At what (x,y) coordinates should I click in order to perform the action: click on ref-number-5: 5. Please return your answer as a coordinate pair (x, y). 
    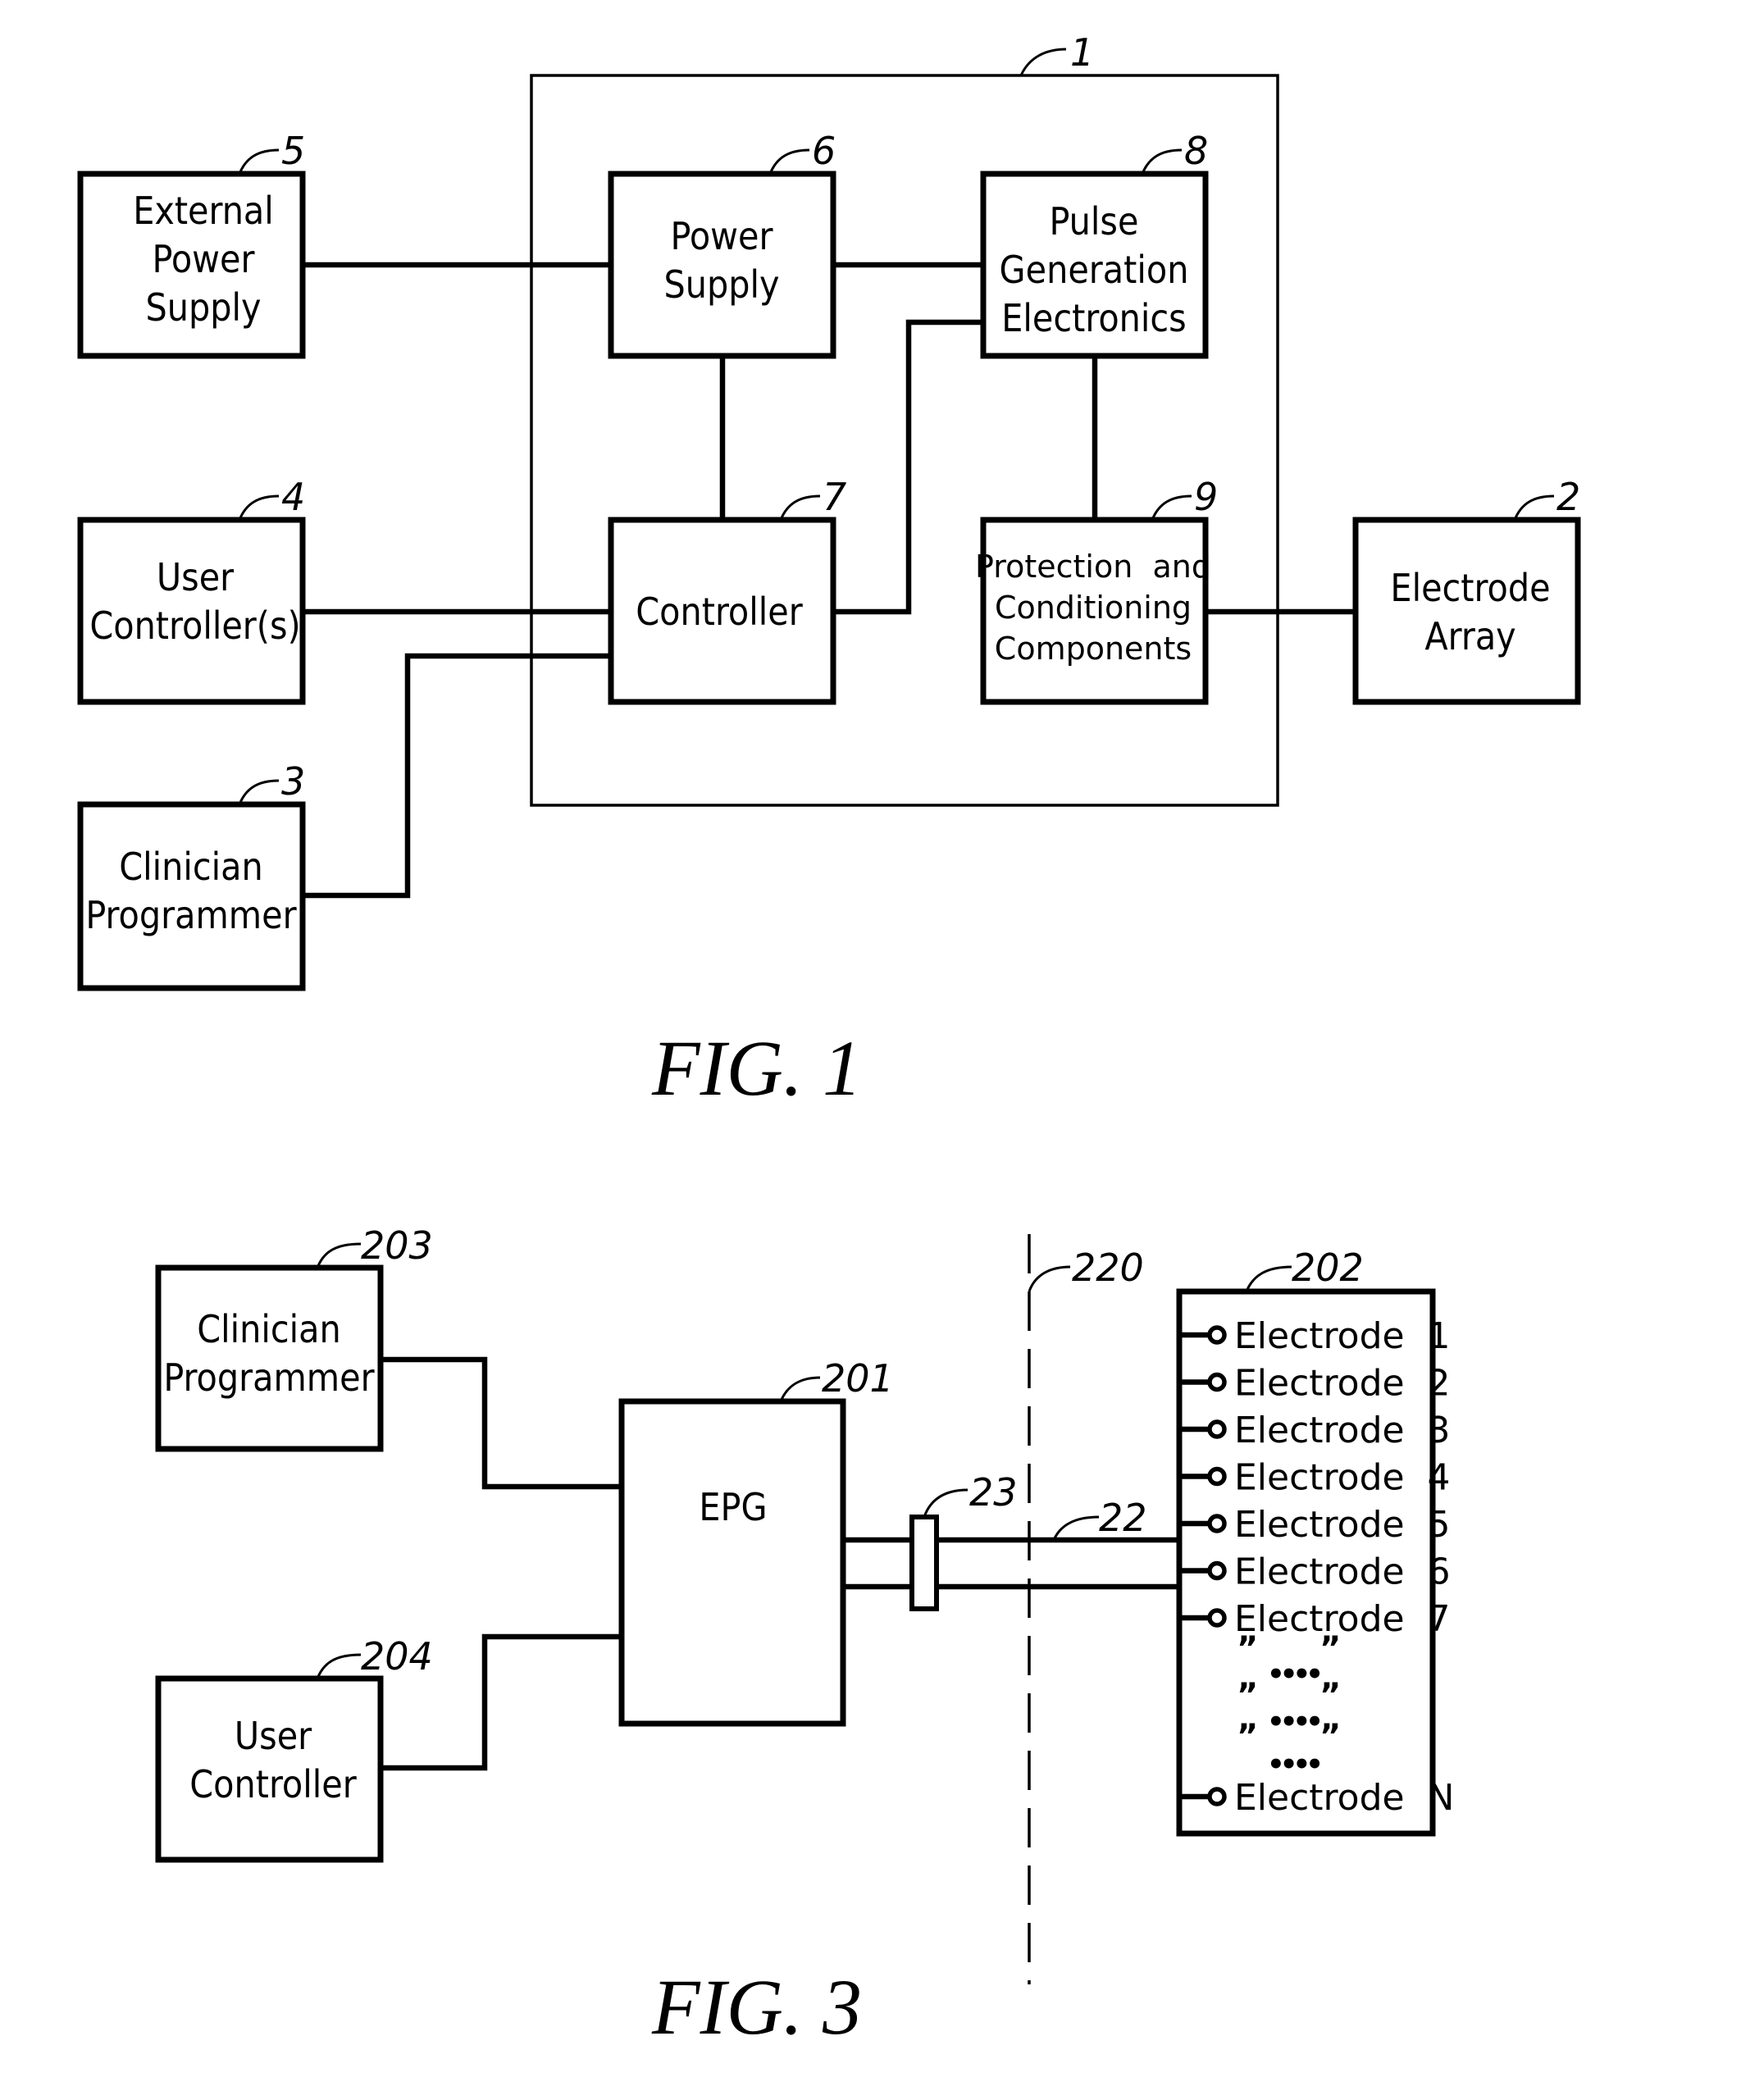
    Looking at the image, I should click on (293, 151).